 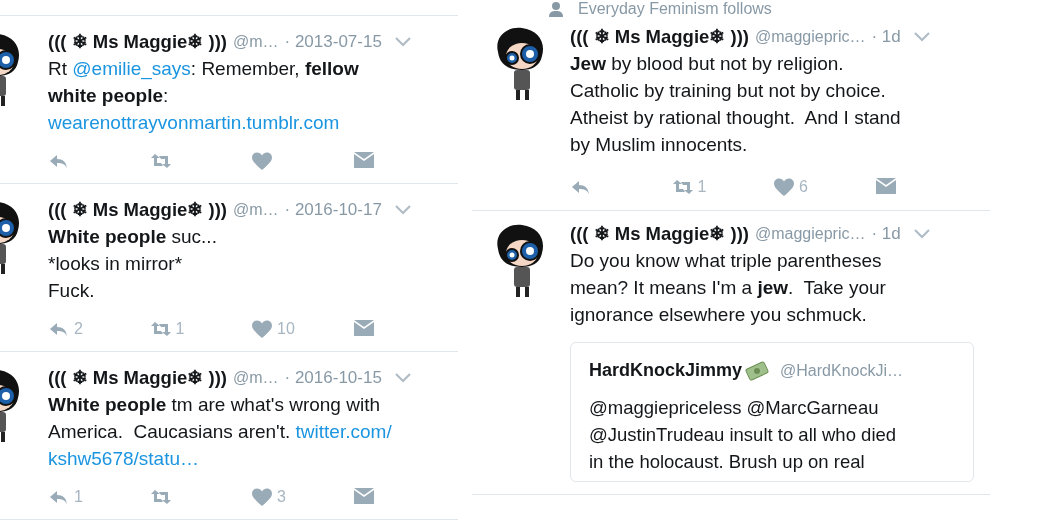 I want to click on quoted-tweet-card: HardKnockJimmy @HardKnockJi… @maggiepriceless @MarcGarneau @JustinTrudeau insult to all who died in the holocaust. Brush up on real, so click(x=772, y=412).